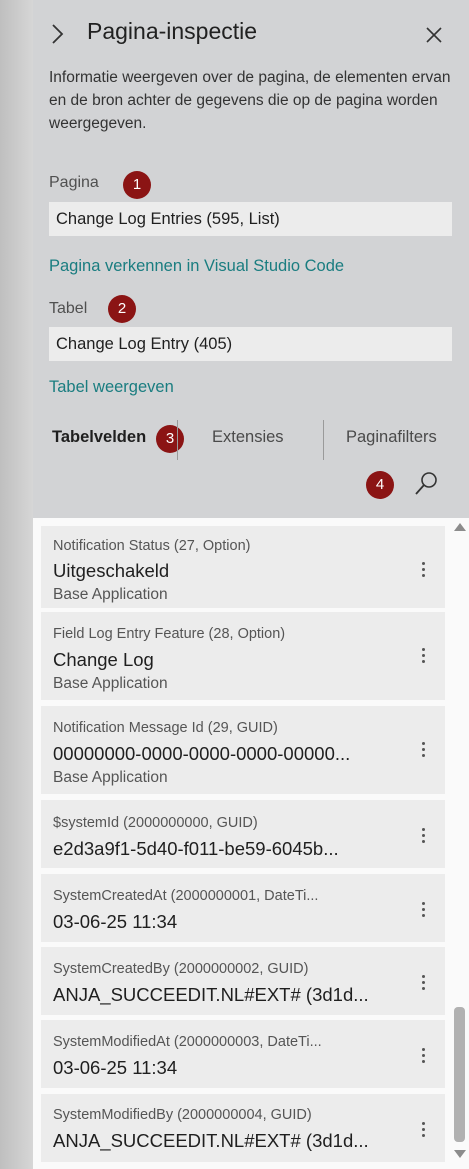 This screenshot has height=1169, width=469. I want to click on tab-table-fields: Tabelvelden, so click(99, 437).